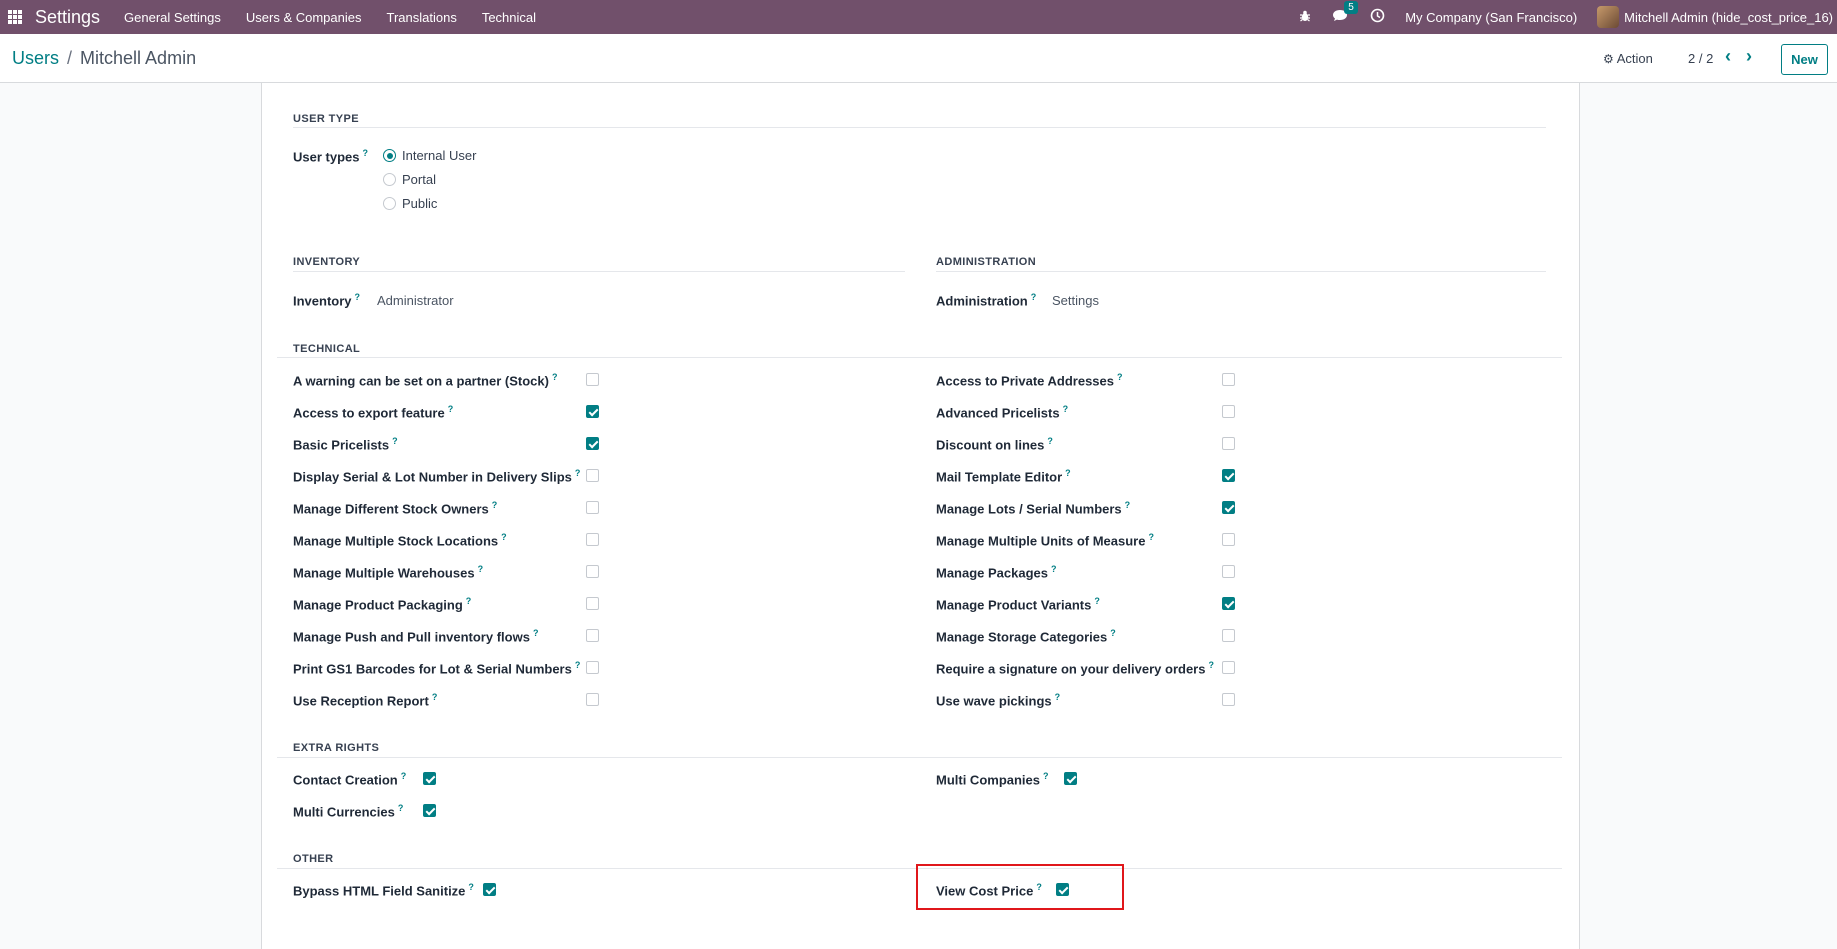 The image size is (1837, 949). I want to click on radio-portal, so click(389, 179).